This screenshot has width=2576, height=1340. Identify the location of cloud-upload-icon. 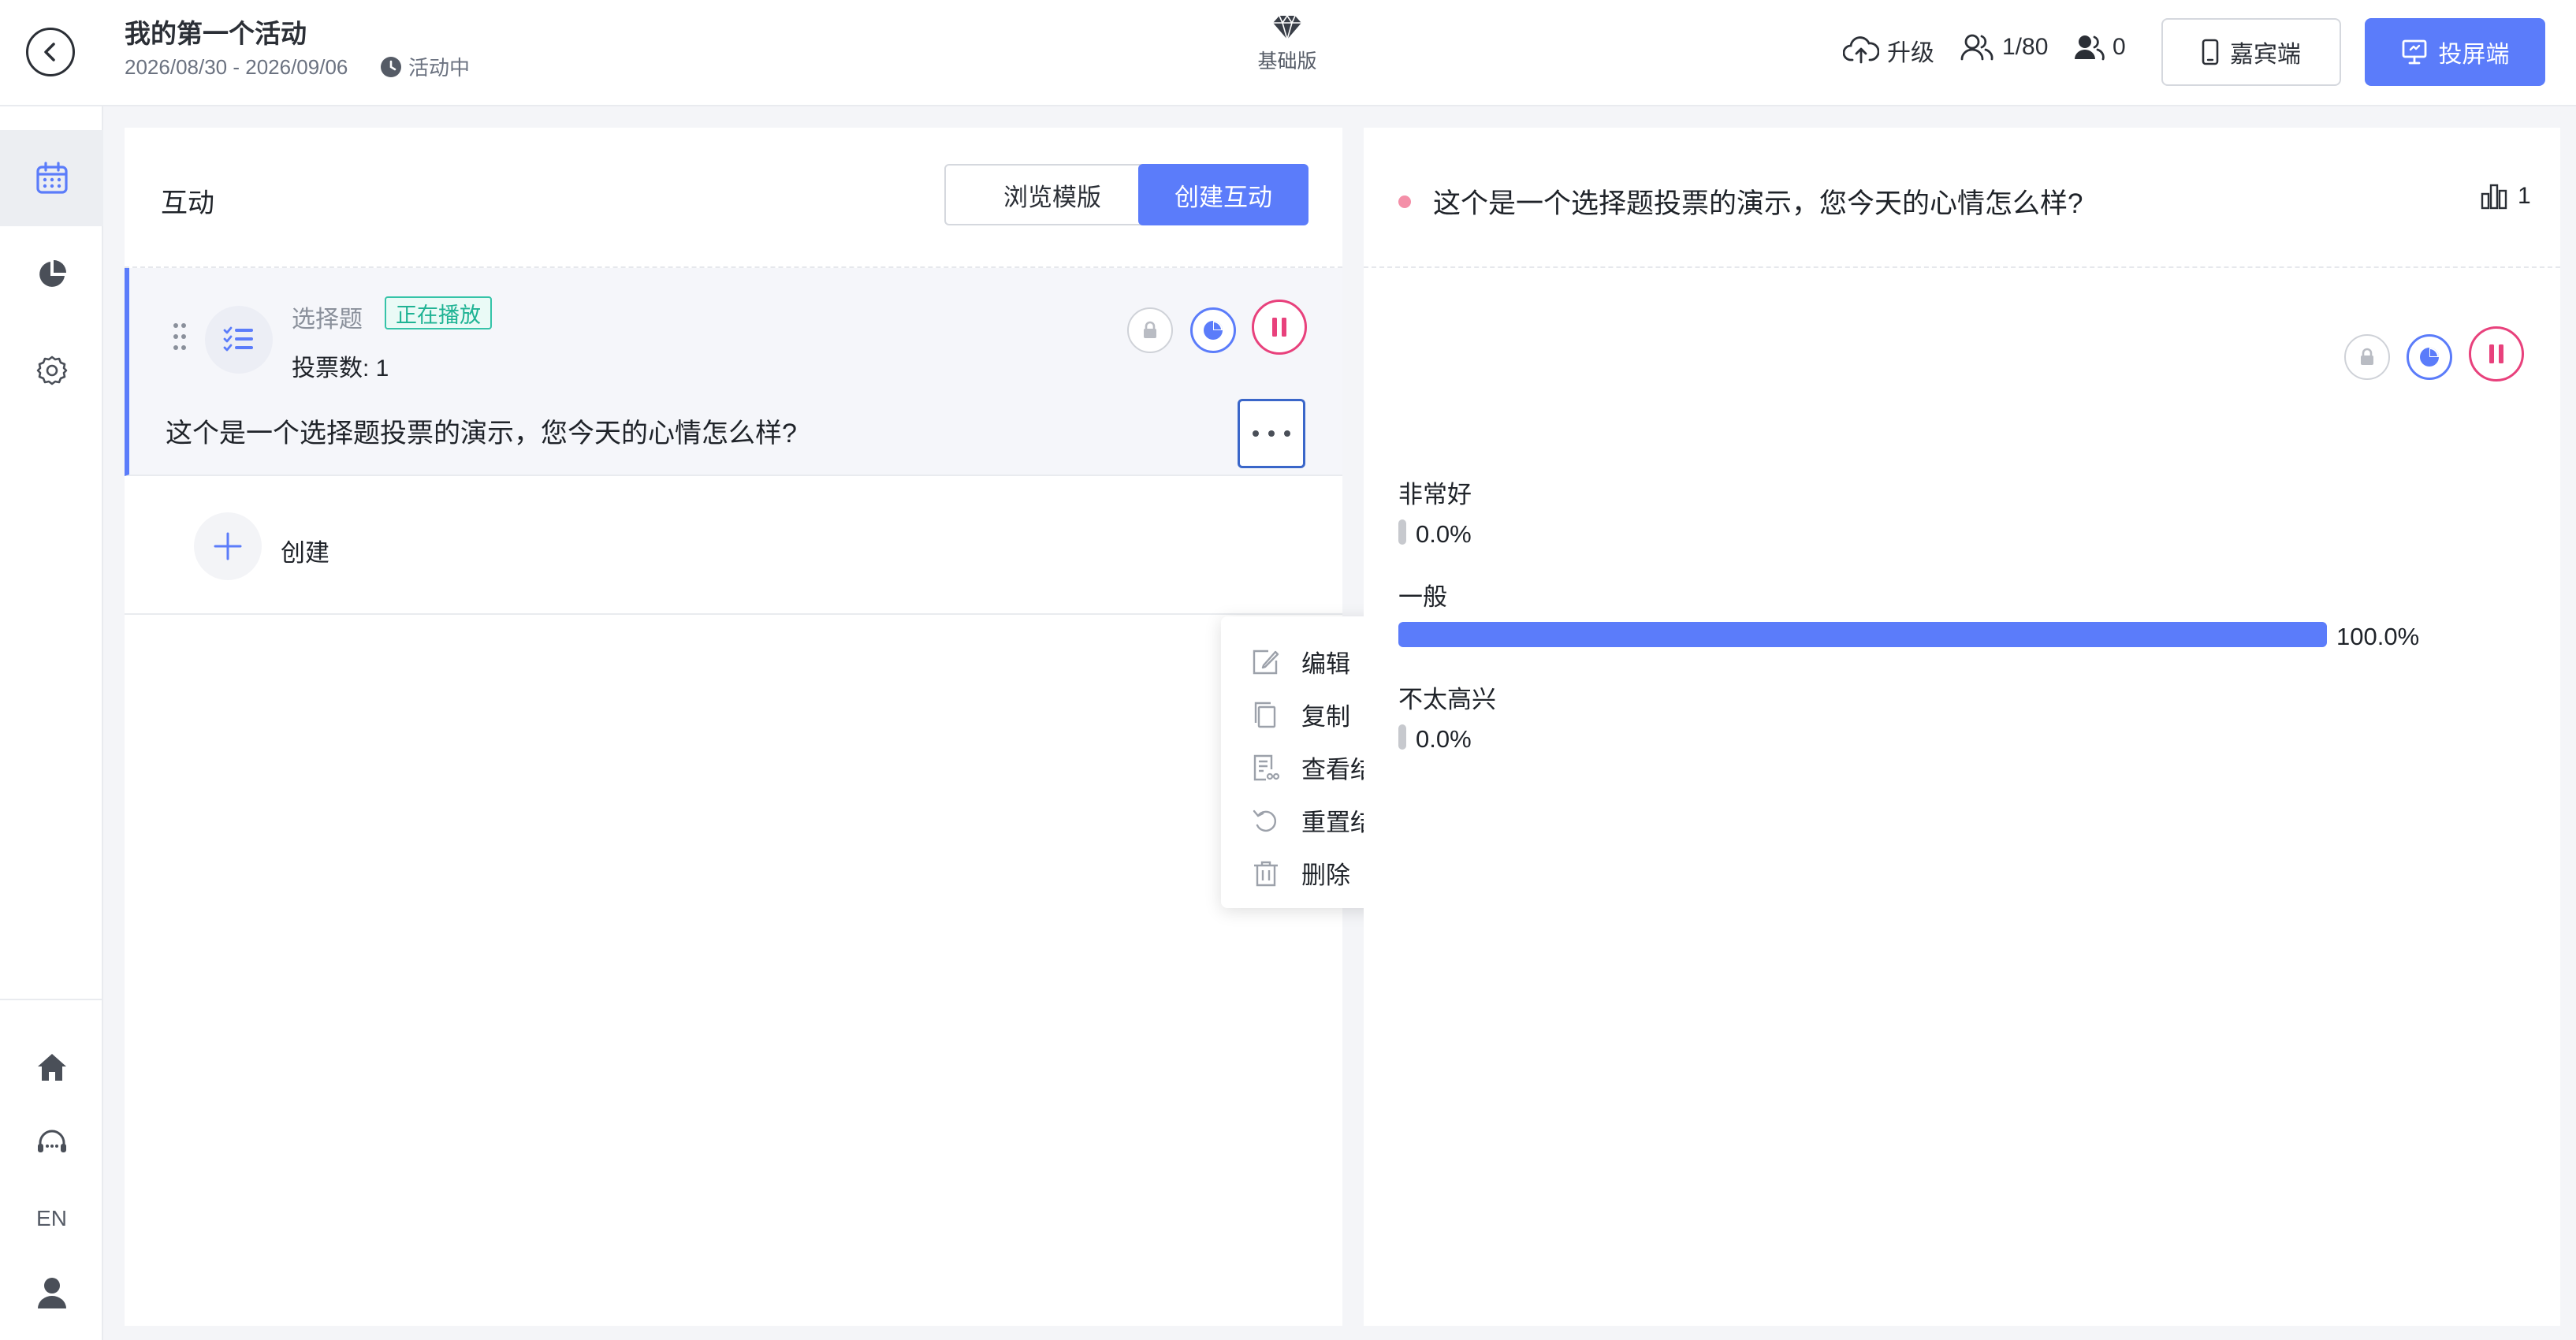
(1861, 50).